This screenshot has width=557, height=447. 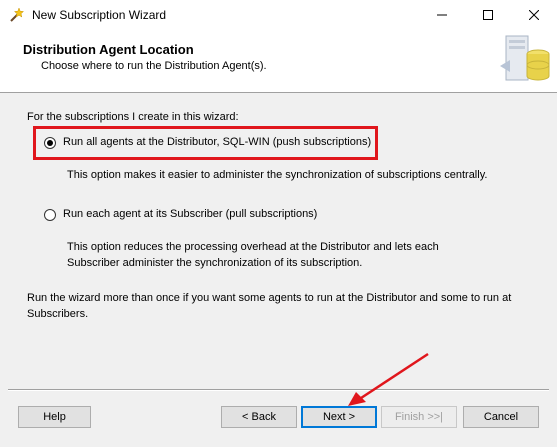 What do you see at coordinates (525, 58) in the screenshot?
I see `database-server-icon` at bounding box center [525, 58].